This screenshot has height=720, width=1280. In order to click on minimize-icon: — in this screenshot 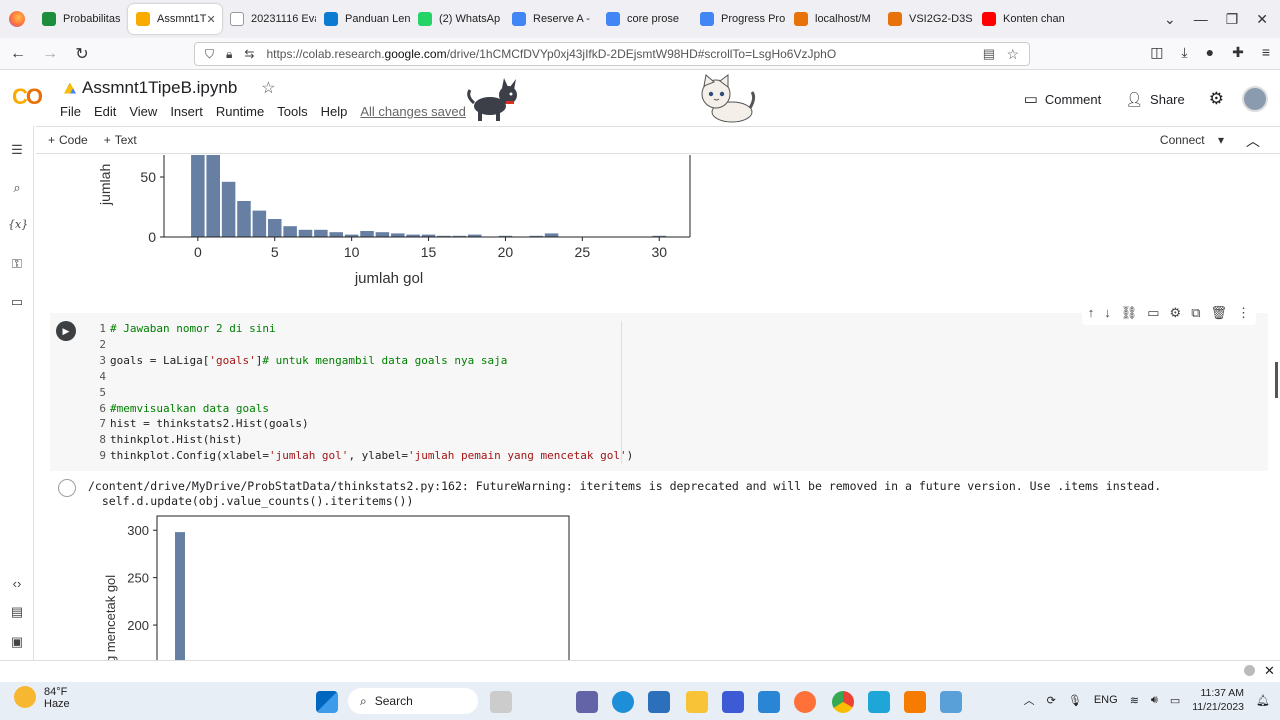, I will do `click(1201, 19)`.